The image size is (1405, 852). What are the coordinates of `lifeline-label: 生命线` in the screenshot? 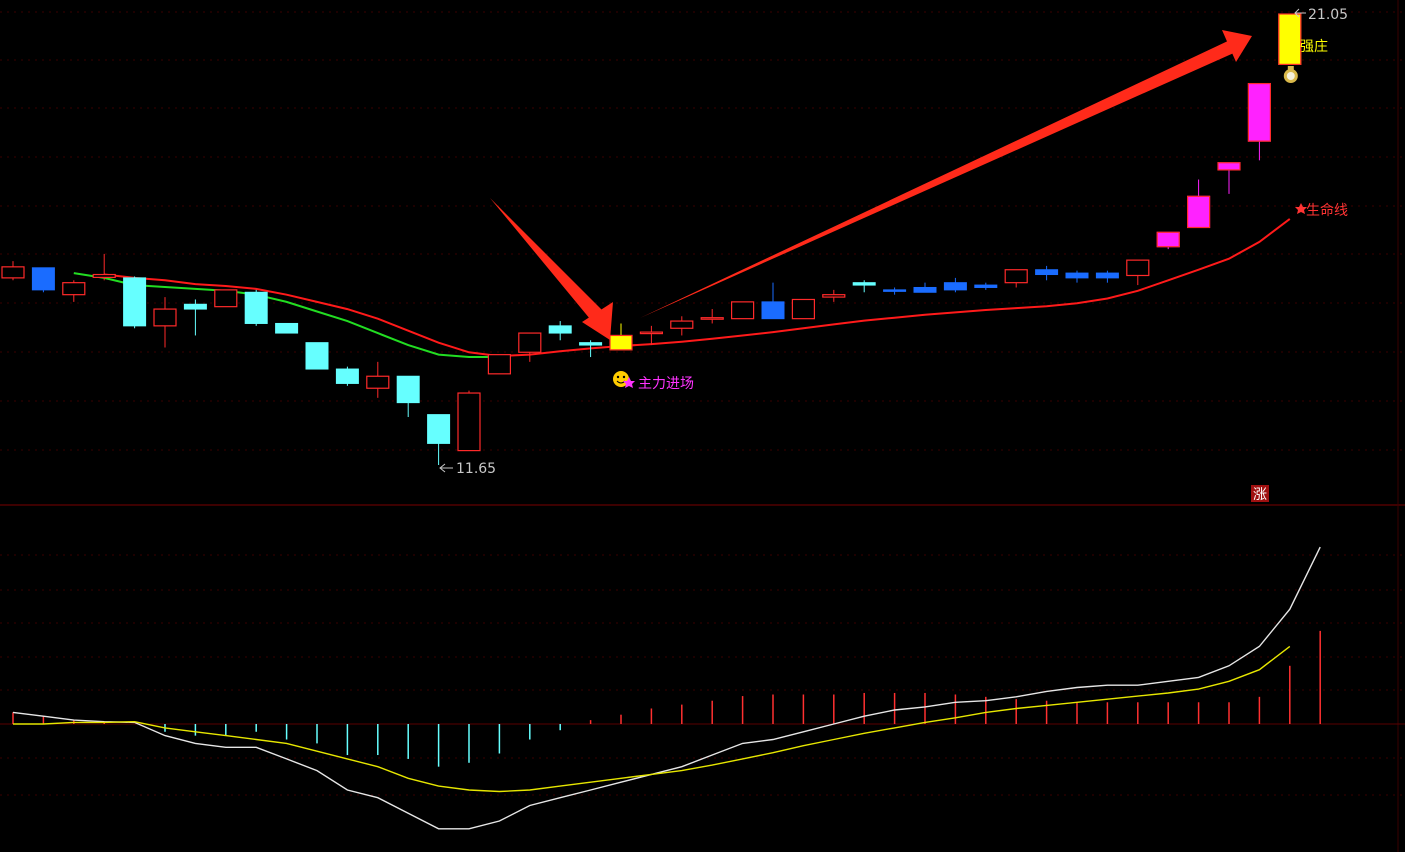 It's located at (1327, 210).